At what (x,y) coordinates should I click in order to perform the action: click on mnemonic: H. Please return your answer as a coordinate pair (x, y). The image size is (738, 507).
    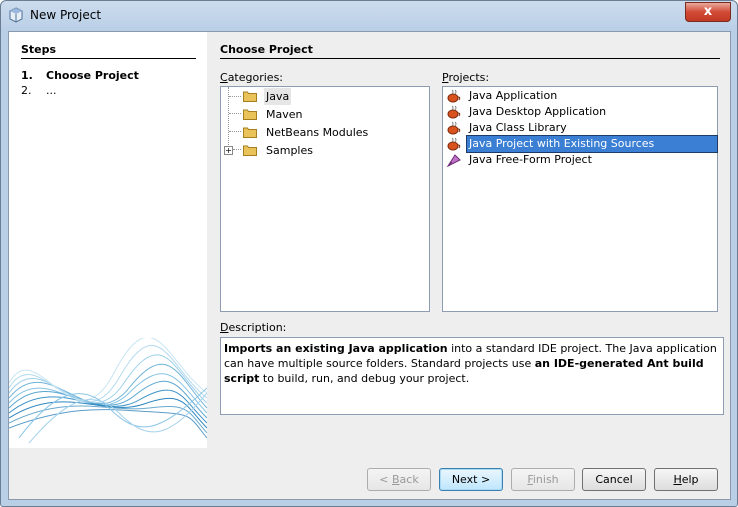
    Looking at the image, I should click on (677, 479).